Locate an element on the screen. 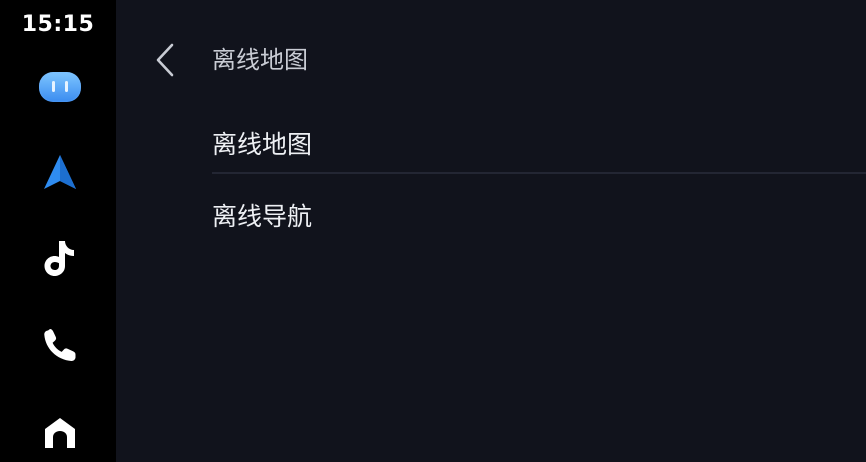 Image resolution: width=866 pixels, height=462 pixels. dock-item-assistant is located at coordinates (60, 87).